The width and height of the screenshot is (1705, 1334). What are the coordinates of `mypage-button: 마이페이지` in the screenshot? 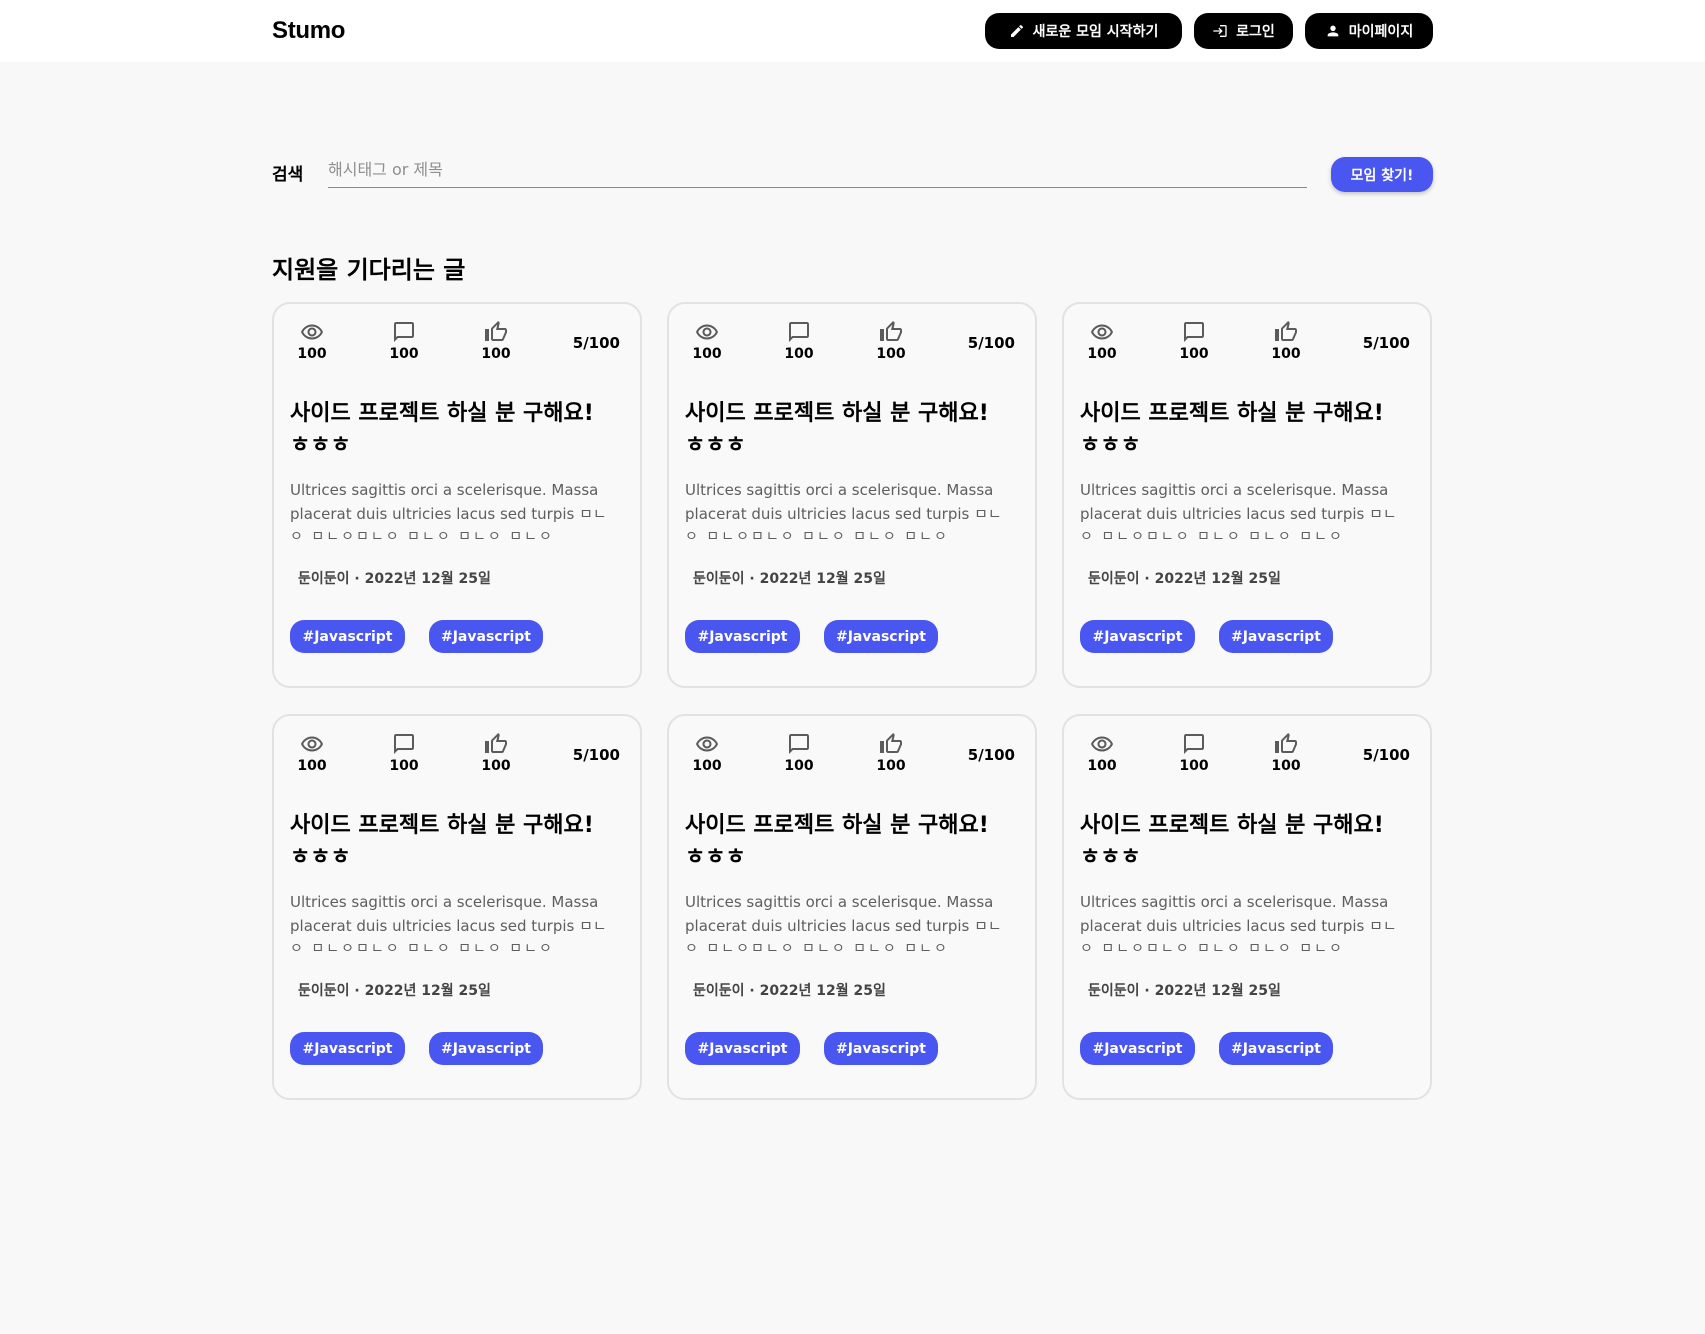 It's located at (1369, 31).